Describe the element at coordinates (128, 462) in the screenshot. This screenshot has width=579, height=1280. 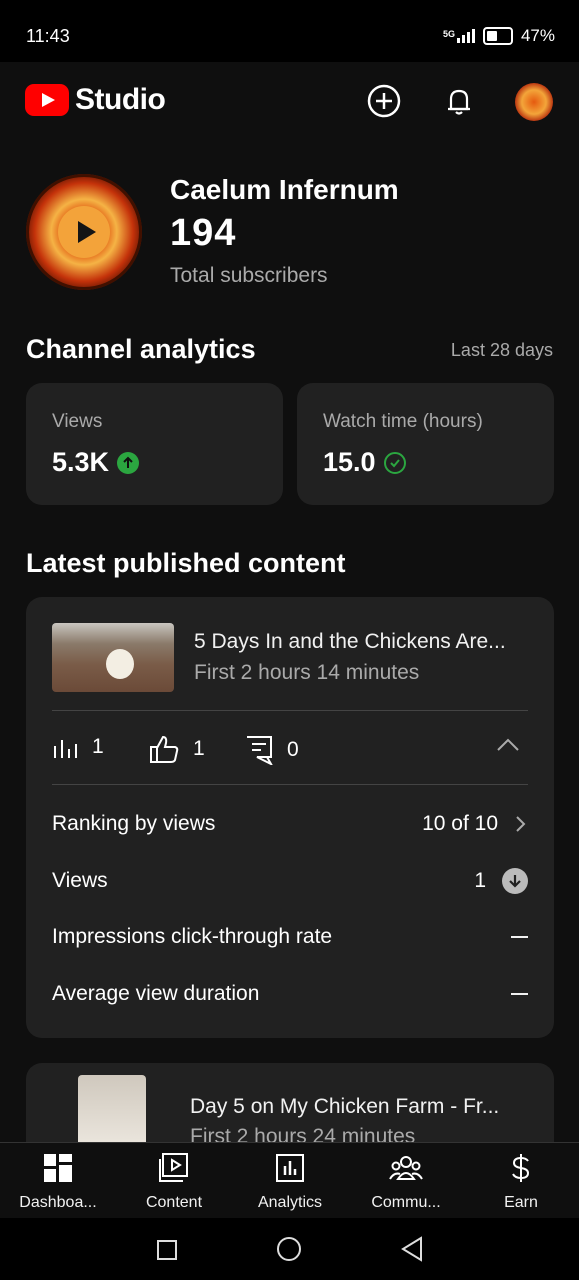
I see `arrow-up-icon` at that location.